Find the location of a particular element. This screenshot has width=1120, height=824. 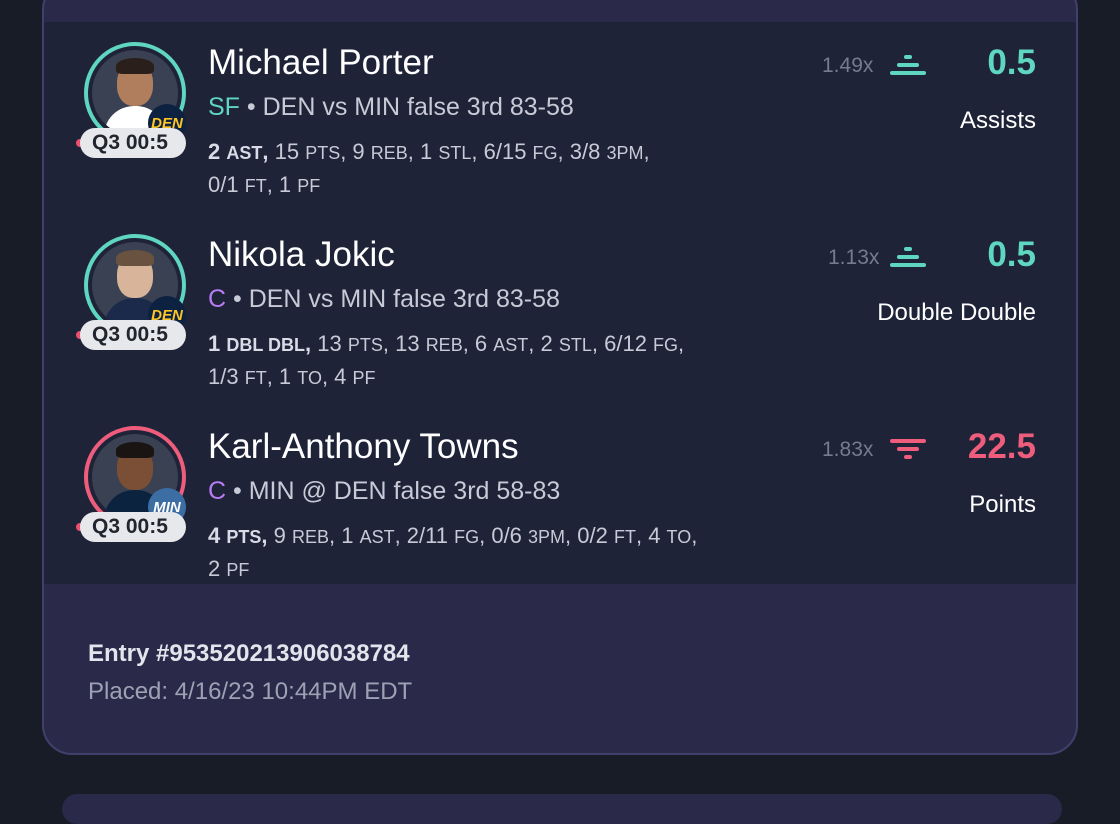

next-entry-card is located at coordinates (562, 809).